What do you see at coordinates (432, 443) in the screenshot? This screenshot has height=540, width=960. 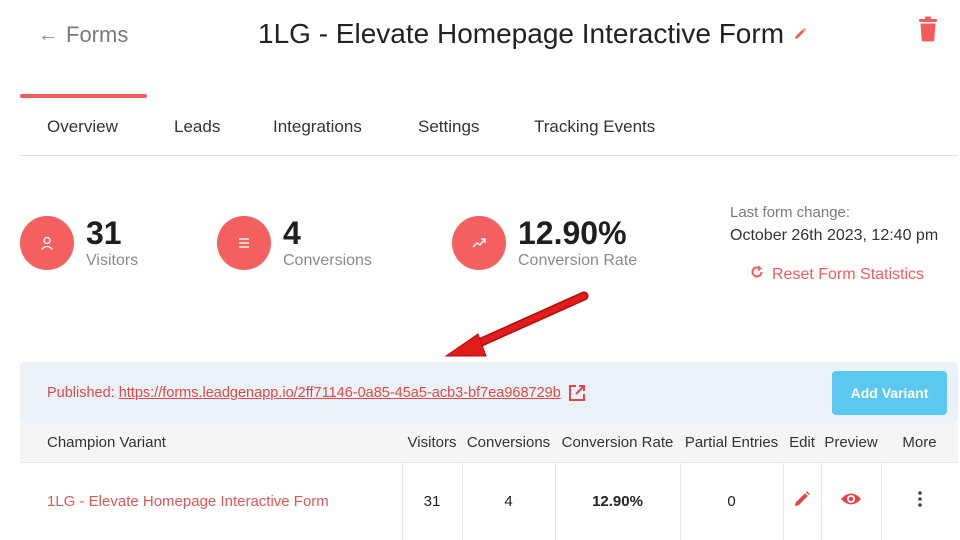 I see `col-visitors: Visitors` at bounding box center [432, 443].